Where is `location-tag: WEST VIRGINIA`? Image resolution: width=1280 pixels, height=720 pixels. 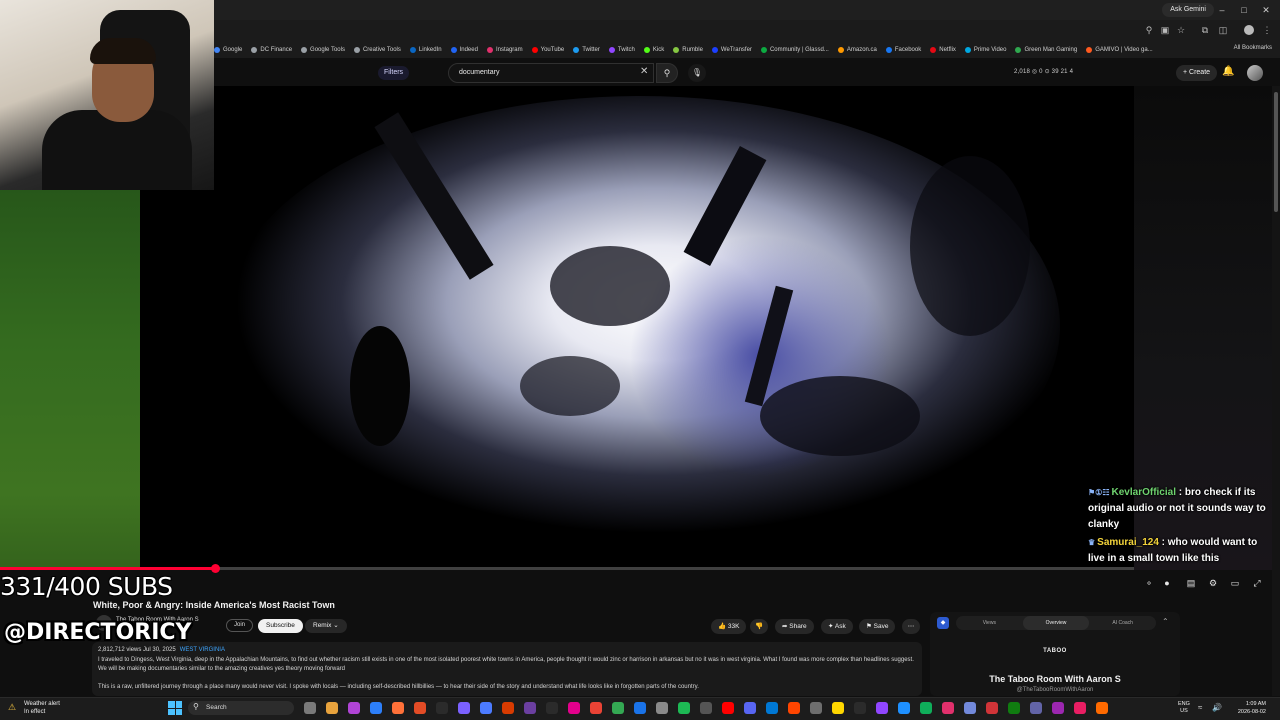
location-tag: WEST VIRGINIA is located at coordinates (202, 650).